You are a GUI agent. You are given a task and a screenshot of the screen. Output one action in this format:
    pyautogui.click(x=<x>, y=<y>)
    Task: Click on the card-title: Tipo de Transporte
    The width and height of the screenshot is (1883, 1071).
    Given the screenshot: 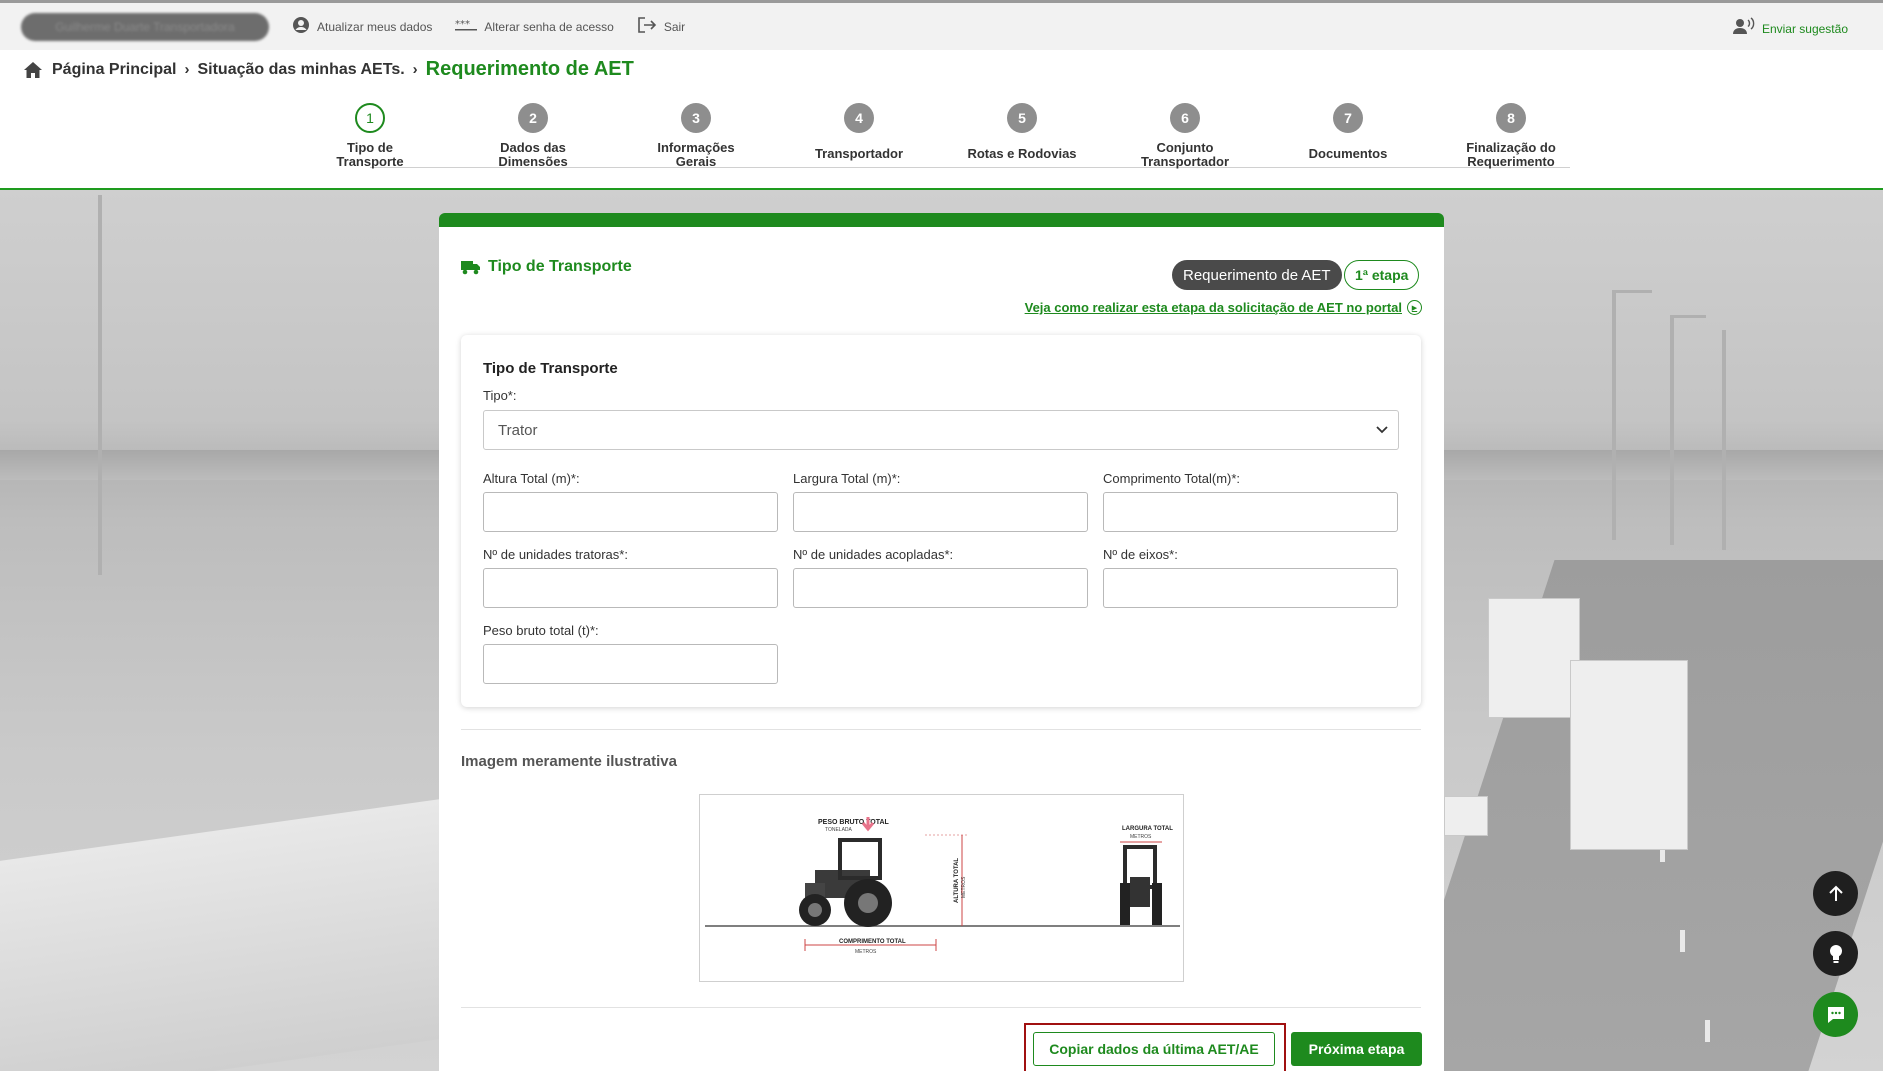 What is the action you would take?
    pyautogui.click(x=546, y=267)
    